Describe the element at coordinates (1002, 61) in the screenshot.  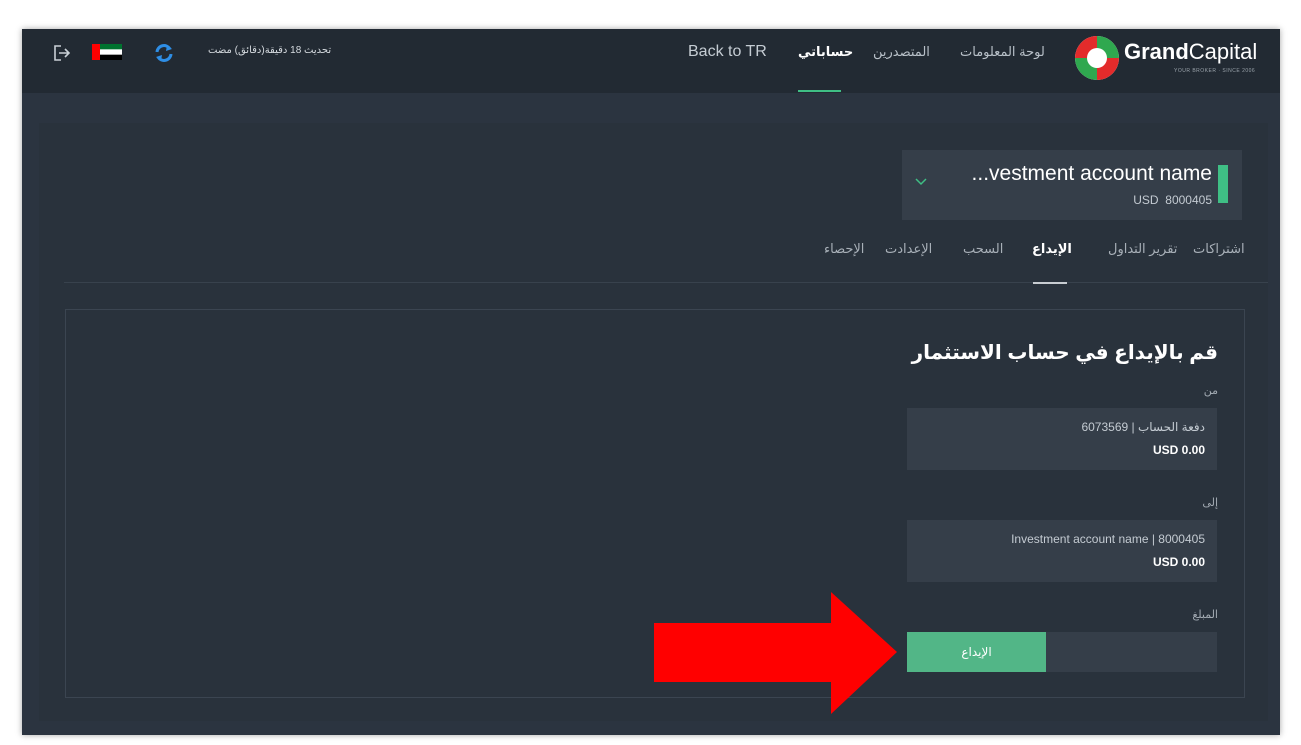
I see `nav-dashboard: لوحة المعلومات` at that location.